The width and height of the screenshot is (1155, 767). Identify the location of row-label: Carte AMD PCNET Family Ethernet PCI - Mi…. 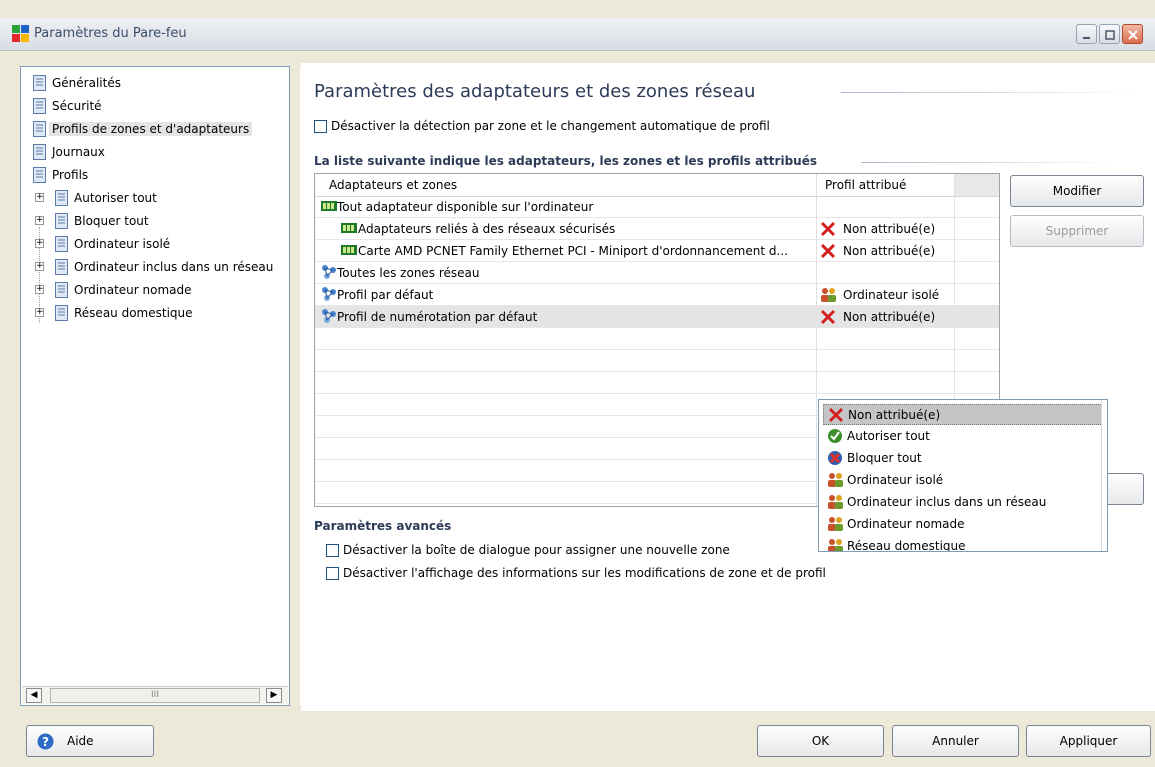
(573, 251).